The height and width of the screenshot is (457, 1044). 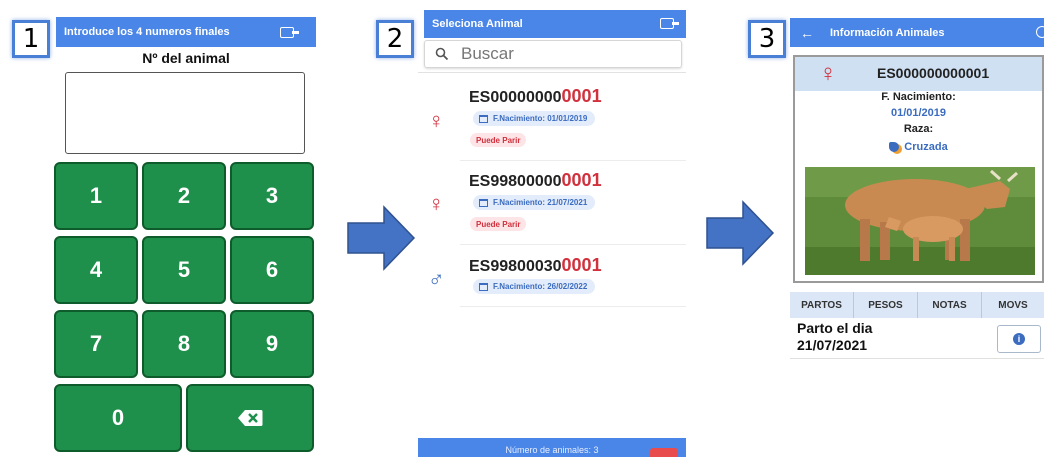 What do you see at coordinates (147, 32) in the screenshot?
I see `screen1-header-title: Introduce los 4 numeros finales` at bounding box center [147, 32].